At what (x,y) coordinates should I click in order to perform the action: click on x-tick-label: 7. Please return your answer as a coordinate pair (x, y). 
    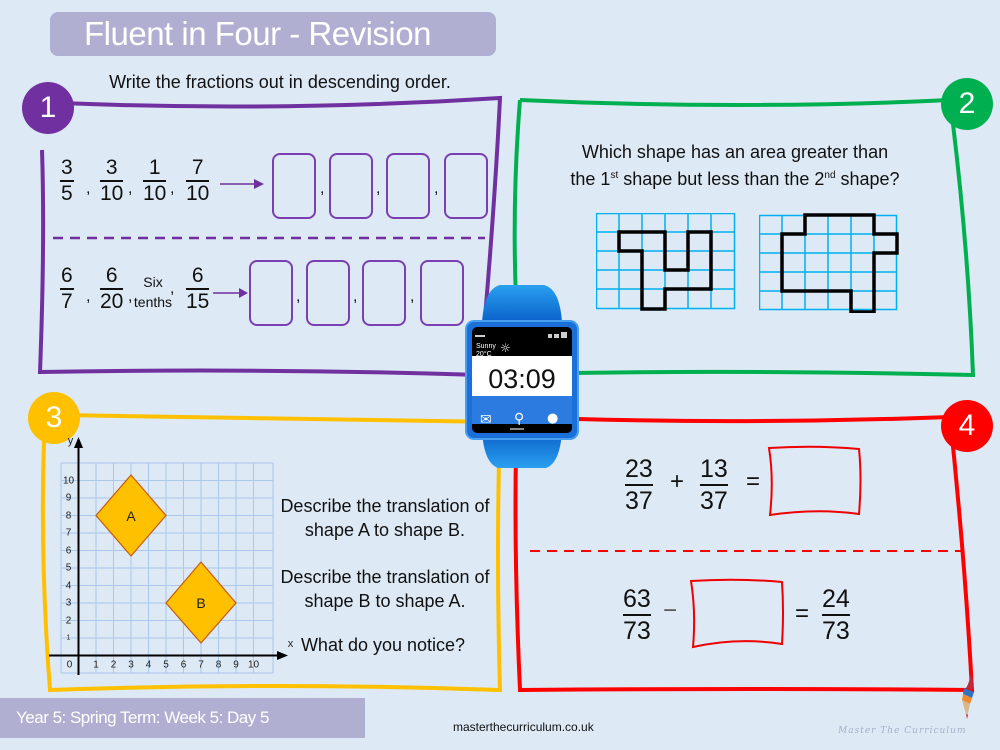
    Looking at the image, I should click on (201, 664).